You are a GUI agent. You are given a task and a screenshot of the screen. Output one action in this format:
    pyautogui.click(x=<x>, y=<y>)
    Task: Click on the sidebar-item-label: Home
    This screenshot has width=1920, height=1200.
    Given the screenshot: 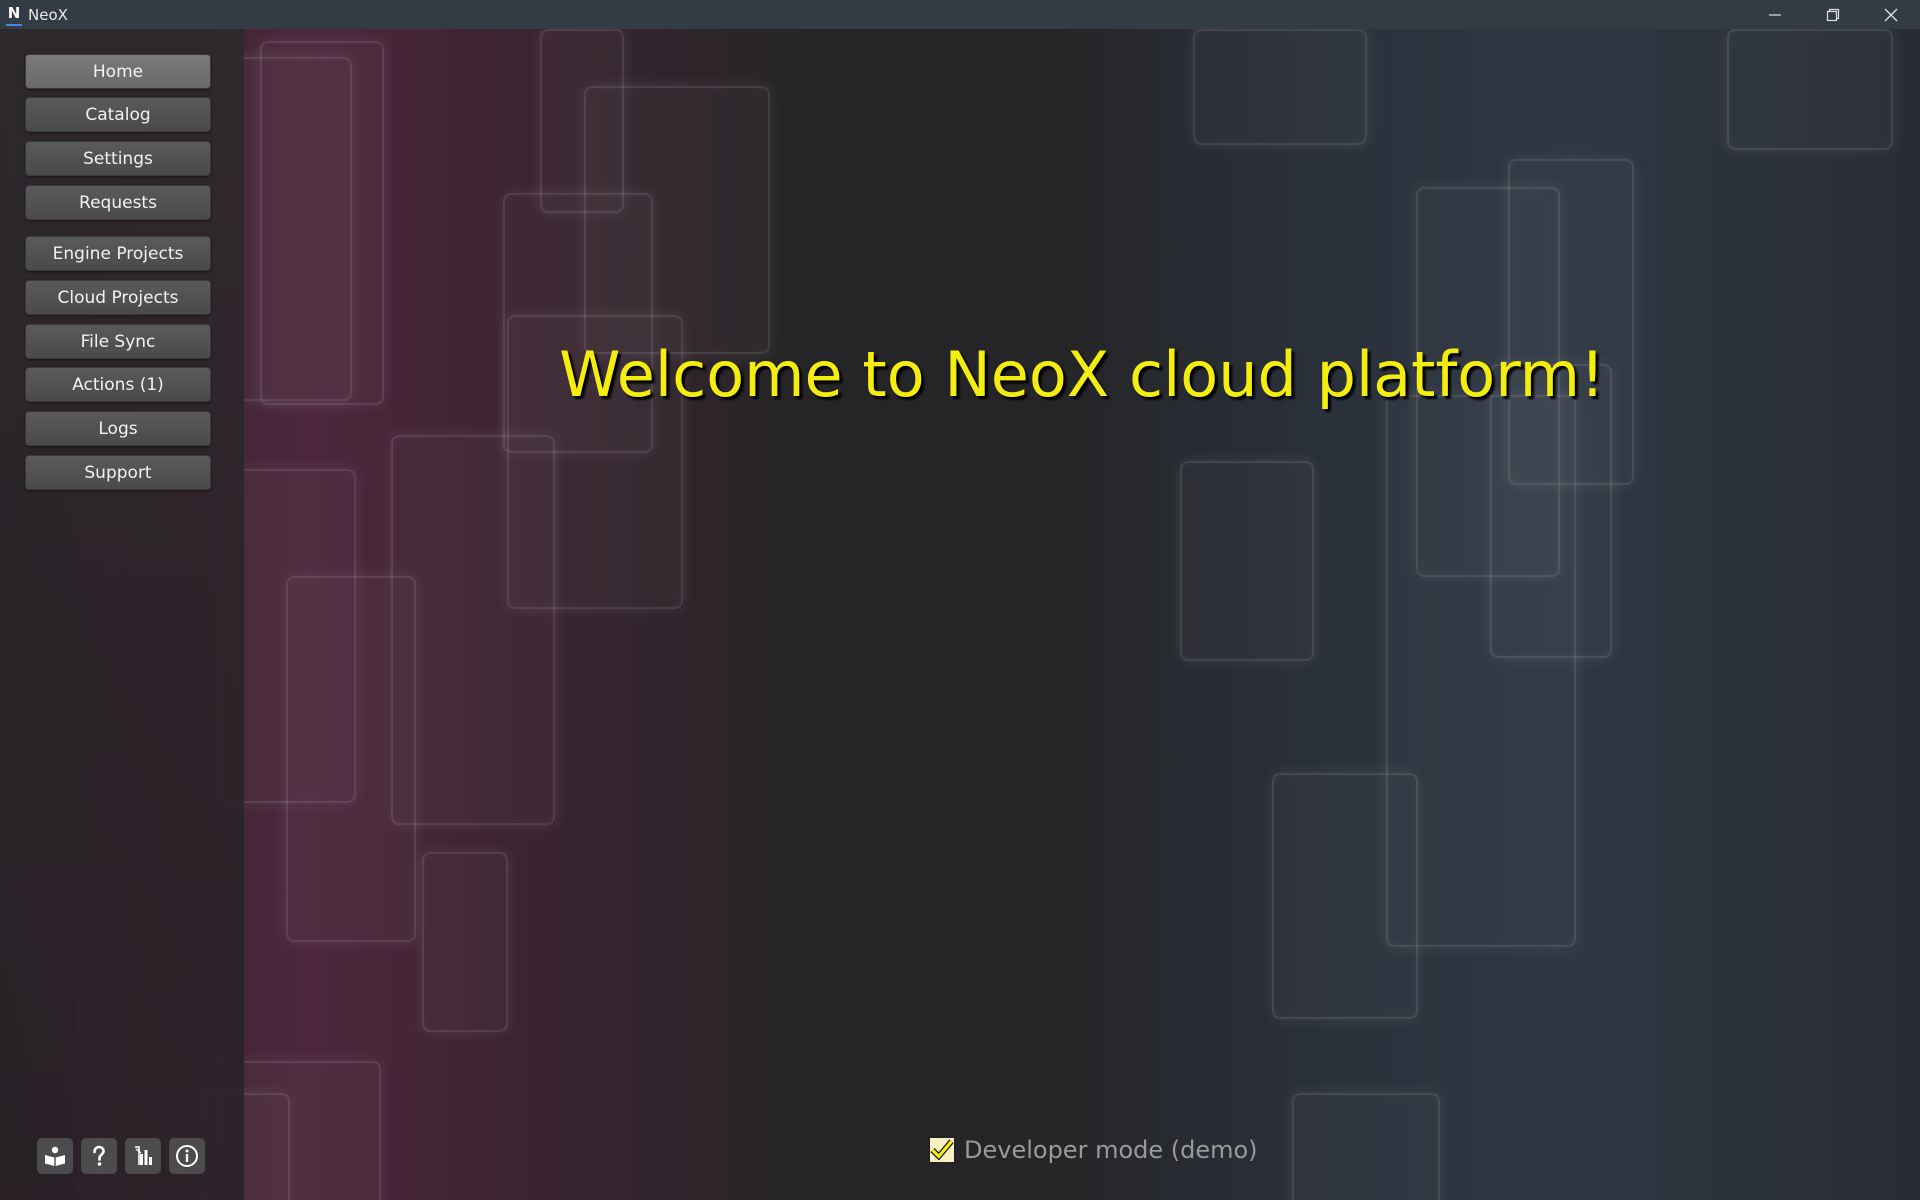 What is the action you would take?
    pyautogui.click(x=118, y=71)
    